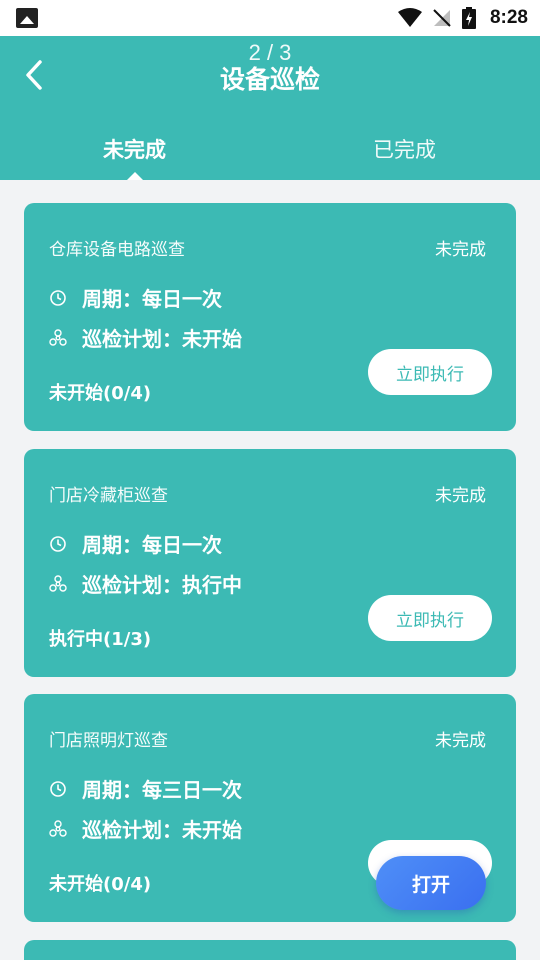 The image size is (540, 960). Describe the element at coordinates (108, 741) in the screenshot. I see `card-title: 门店照明灯巡查` at that location.